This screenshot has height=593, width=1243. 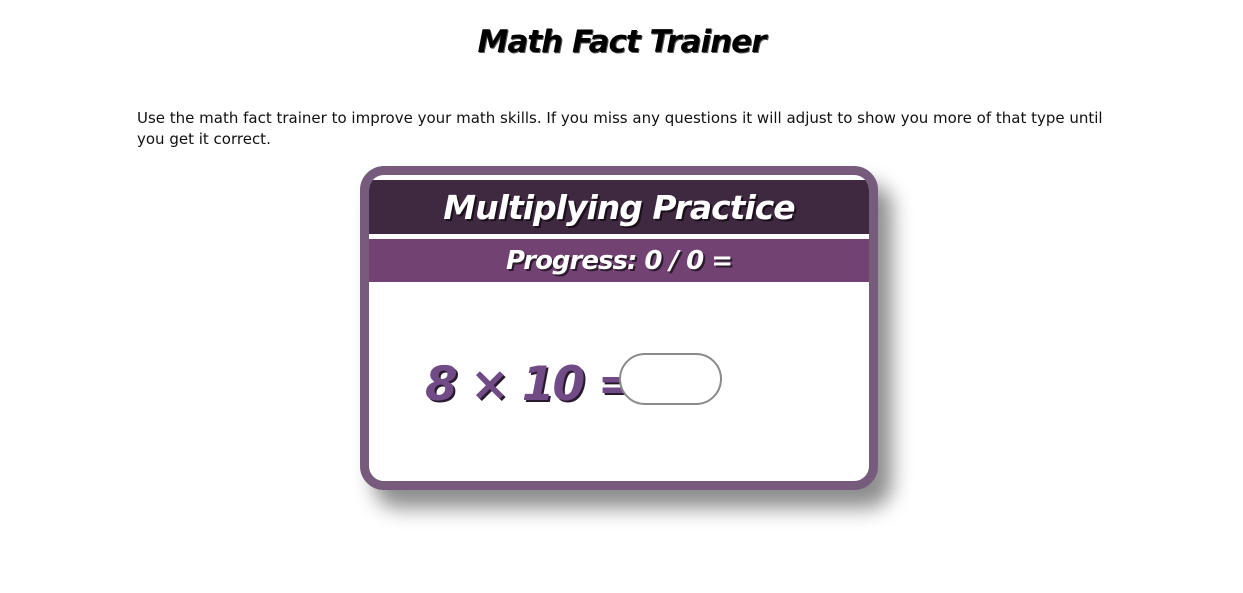 What do you see at coordinates (670, 379) in the screenshot?
I see `answer-input` at bounding box center [670, 379].